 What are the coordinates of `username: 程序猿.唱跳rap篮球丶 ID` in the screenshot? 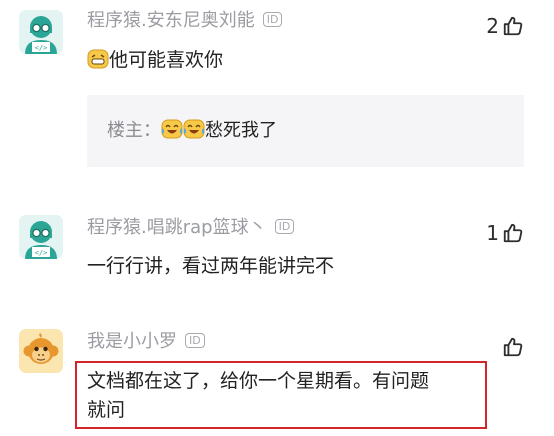 It's located at (191, 228).